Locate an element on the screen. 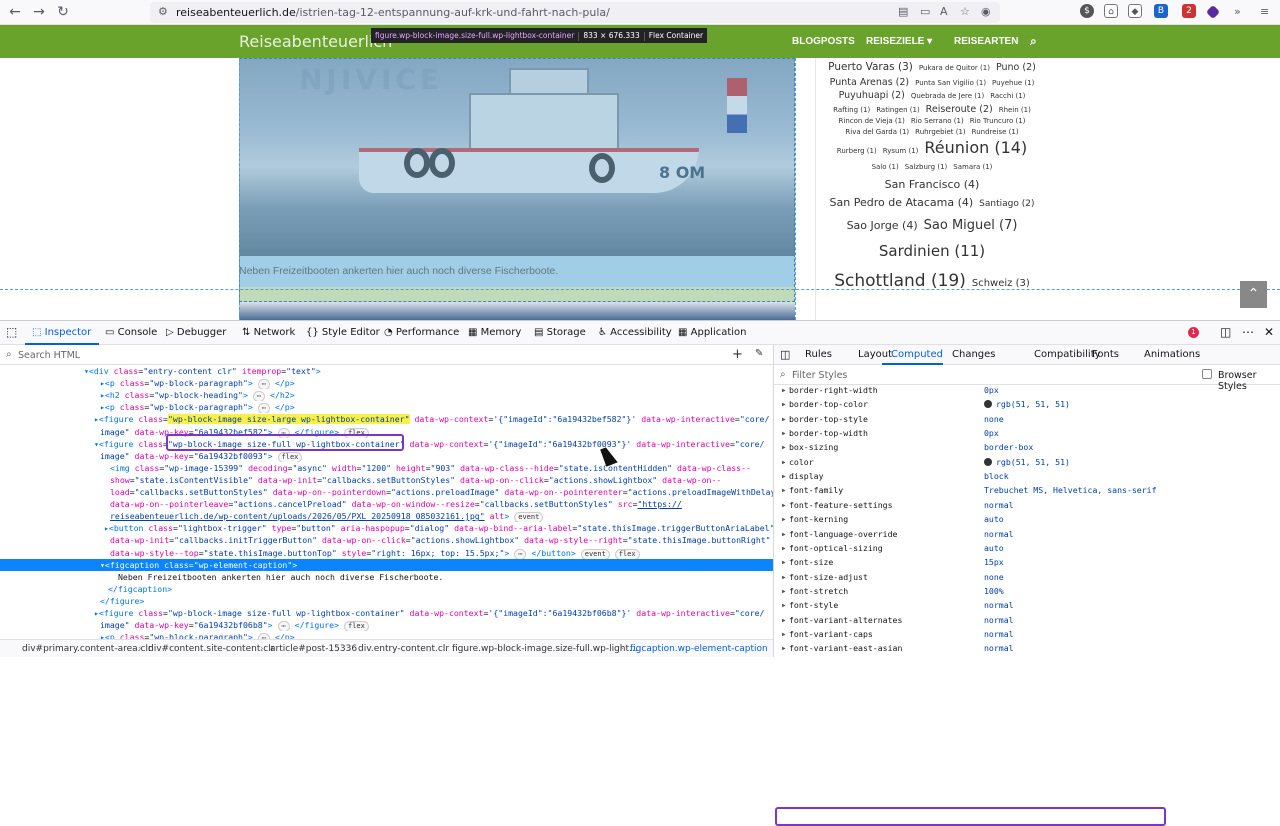  tag-link: San Francisco (4) is located at coordinates (932, 184).